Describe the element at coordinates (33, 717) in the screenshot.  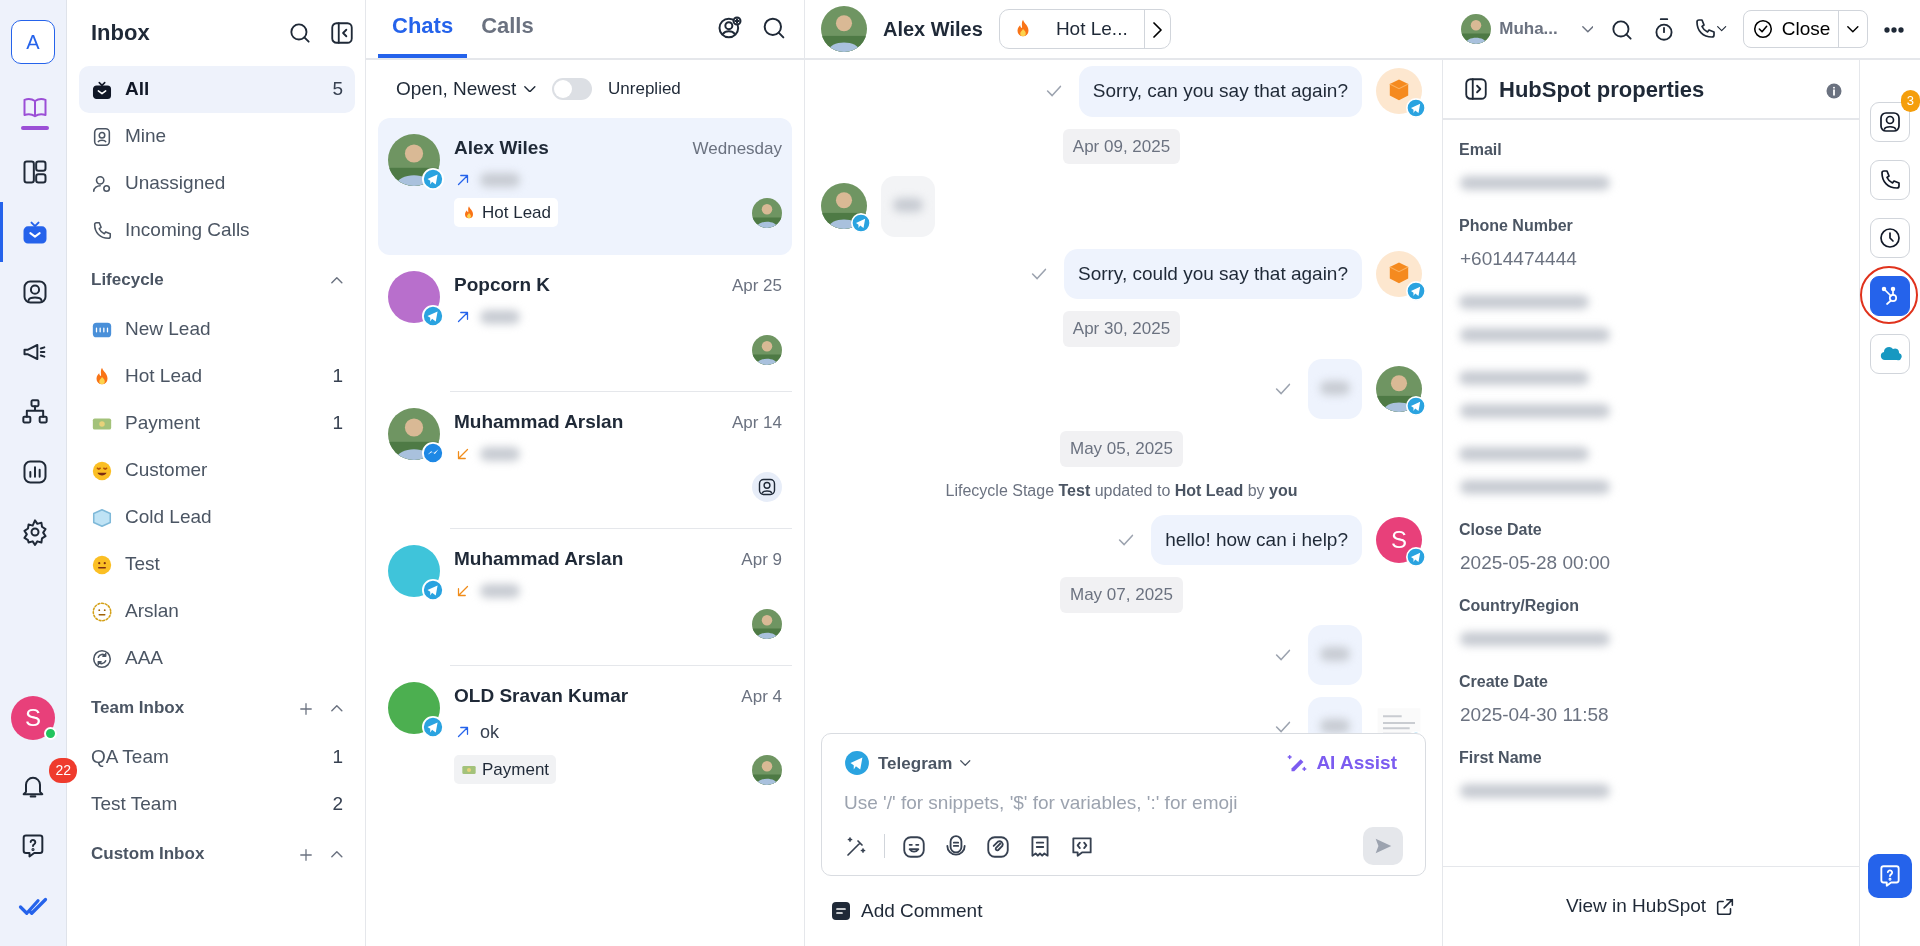
I see `user-avatar: S` at that location.